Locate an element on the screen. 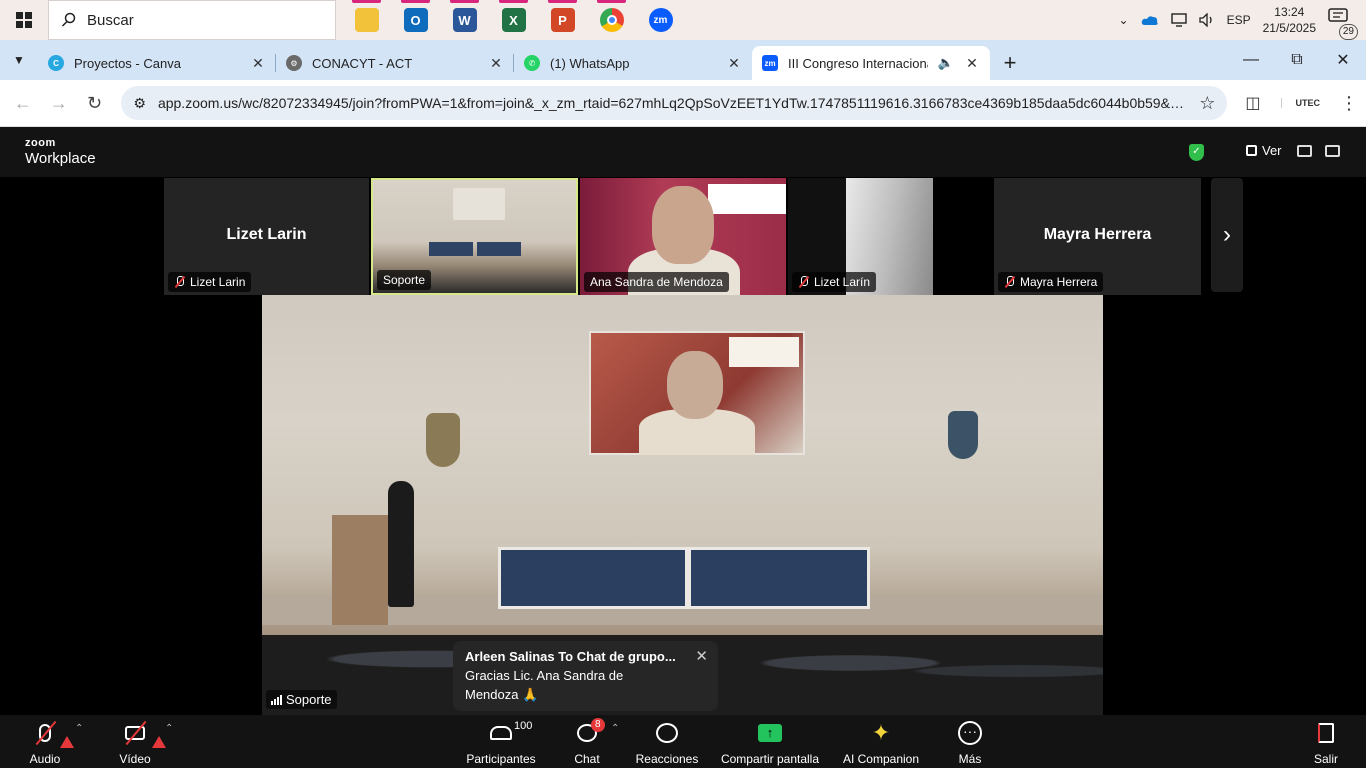 Image resolution: width=1366 pixels, height=768 pixels. taskbar-search is located at coordinates (192, 20).